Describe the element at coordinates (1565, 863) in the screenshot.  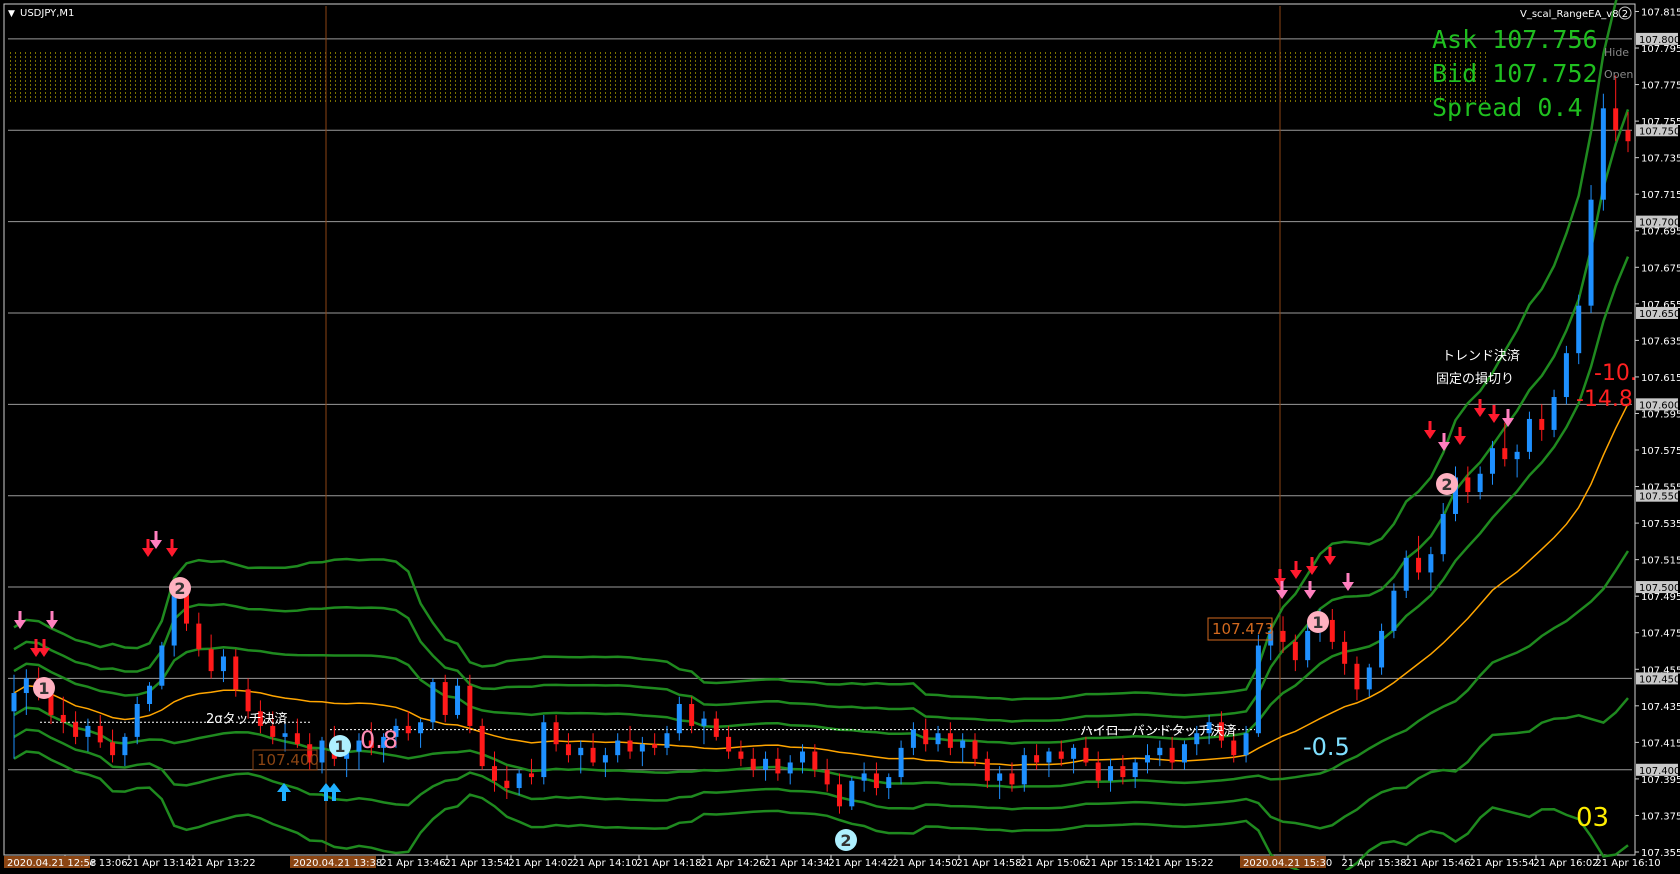
I see `time-tick-label: 21 Apr 16:02` at that location.